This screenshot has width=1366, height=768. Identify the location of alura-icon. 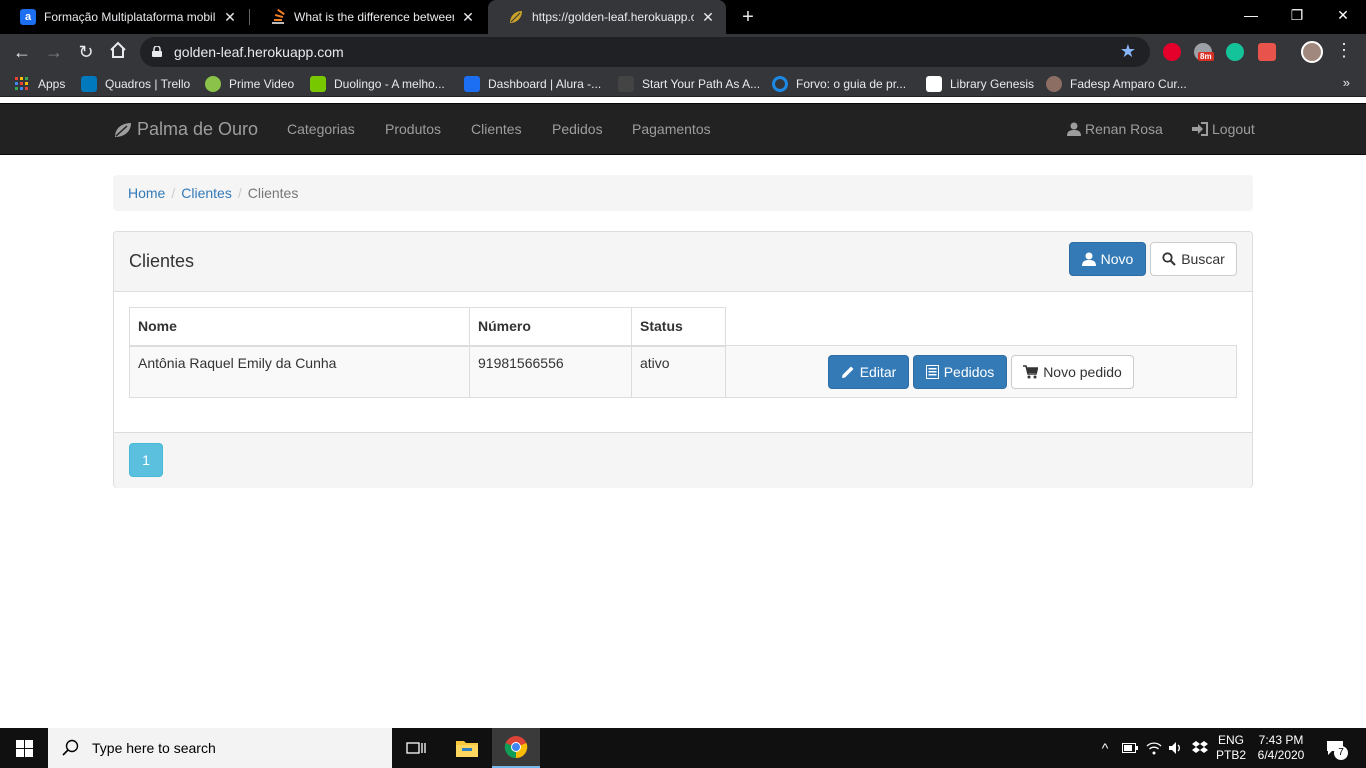
(472, 84).